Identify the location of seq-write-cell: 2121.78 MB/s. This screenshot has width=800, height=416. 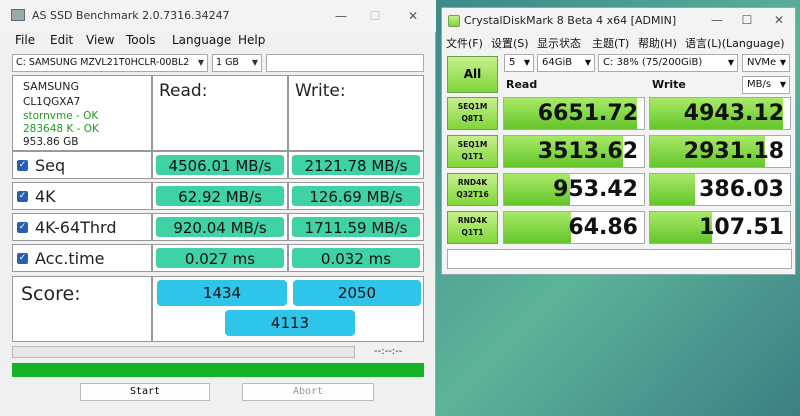
(356, 165).